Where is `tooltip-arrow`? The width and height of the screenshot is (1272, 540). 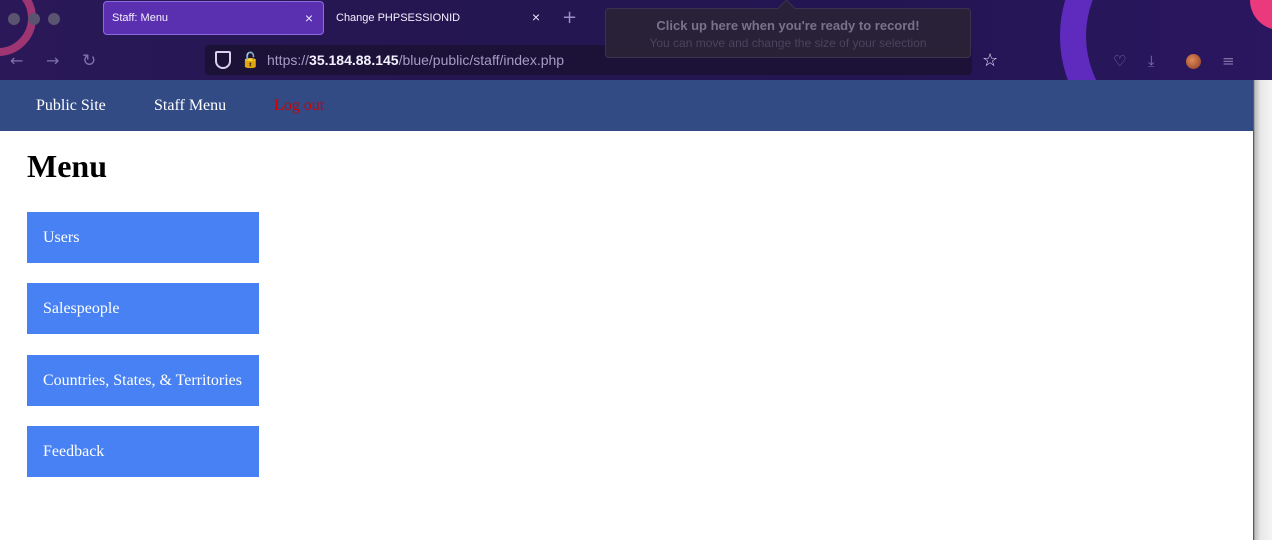 tooltip-arrow is located at coordinates (786, 9).